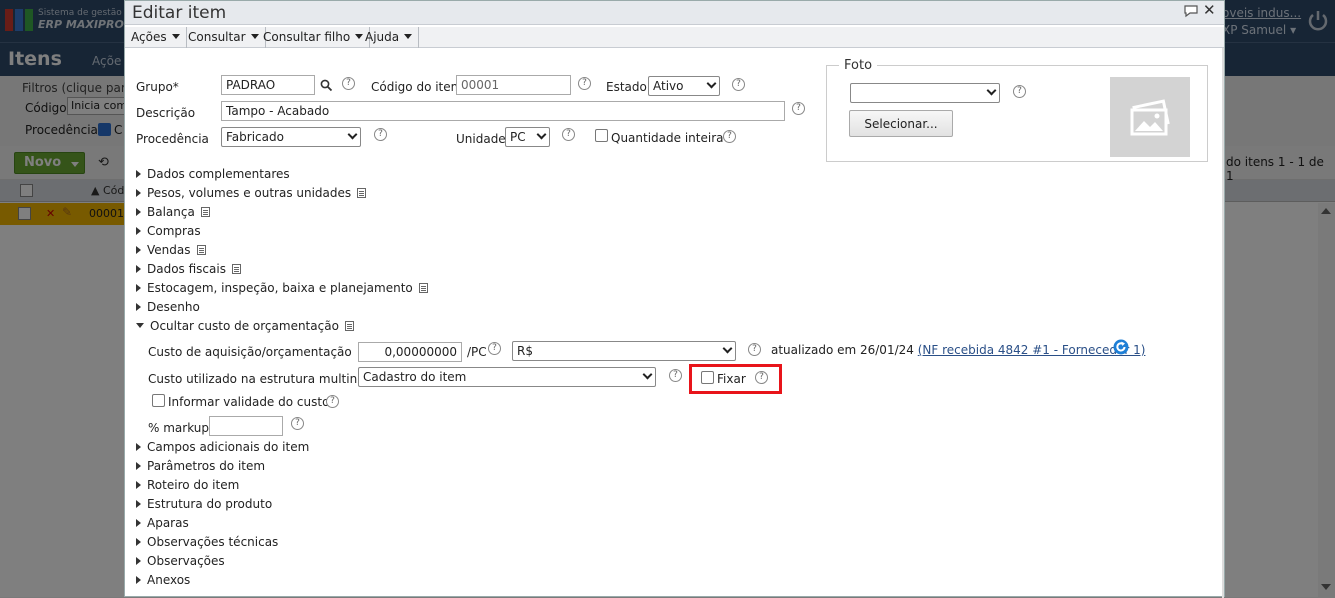 The width and height of the screenshot is (1335, 598). Describe the element at coordinates (513, 85) in the screenshot. I see `codigo-input: 00001` at that location.